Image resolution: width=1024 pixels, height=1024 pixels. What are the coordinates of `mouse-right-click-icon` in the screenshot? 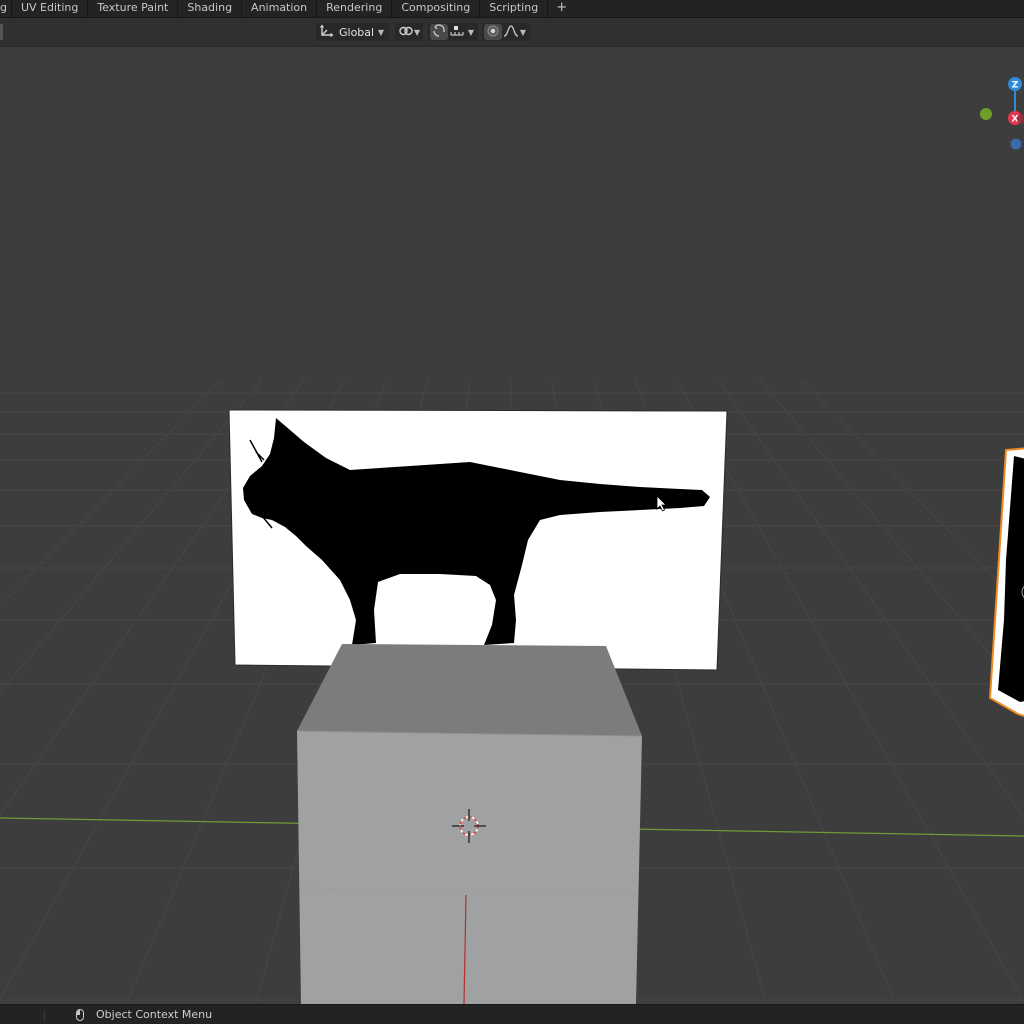 It's located at (80, 1015).